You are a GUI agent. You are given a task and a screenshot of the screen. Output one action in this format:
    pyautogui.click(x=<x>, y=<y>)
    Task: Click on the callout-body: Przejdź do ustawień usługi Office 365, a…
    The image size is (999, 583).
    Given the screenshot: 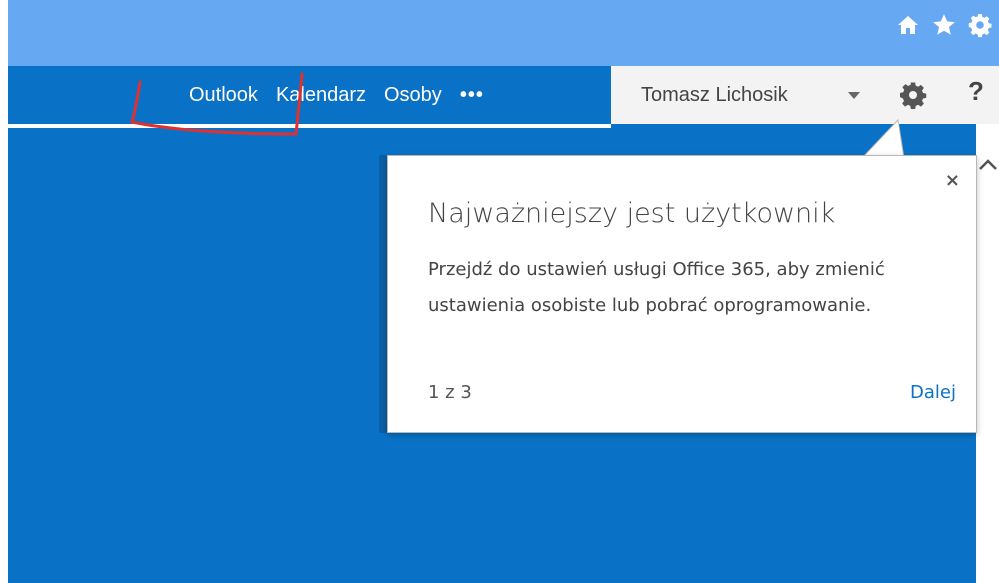 What is the action you would take?
    pyautogui.click(x=656, y=287)
    